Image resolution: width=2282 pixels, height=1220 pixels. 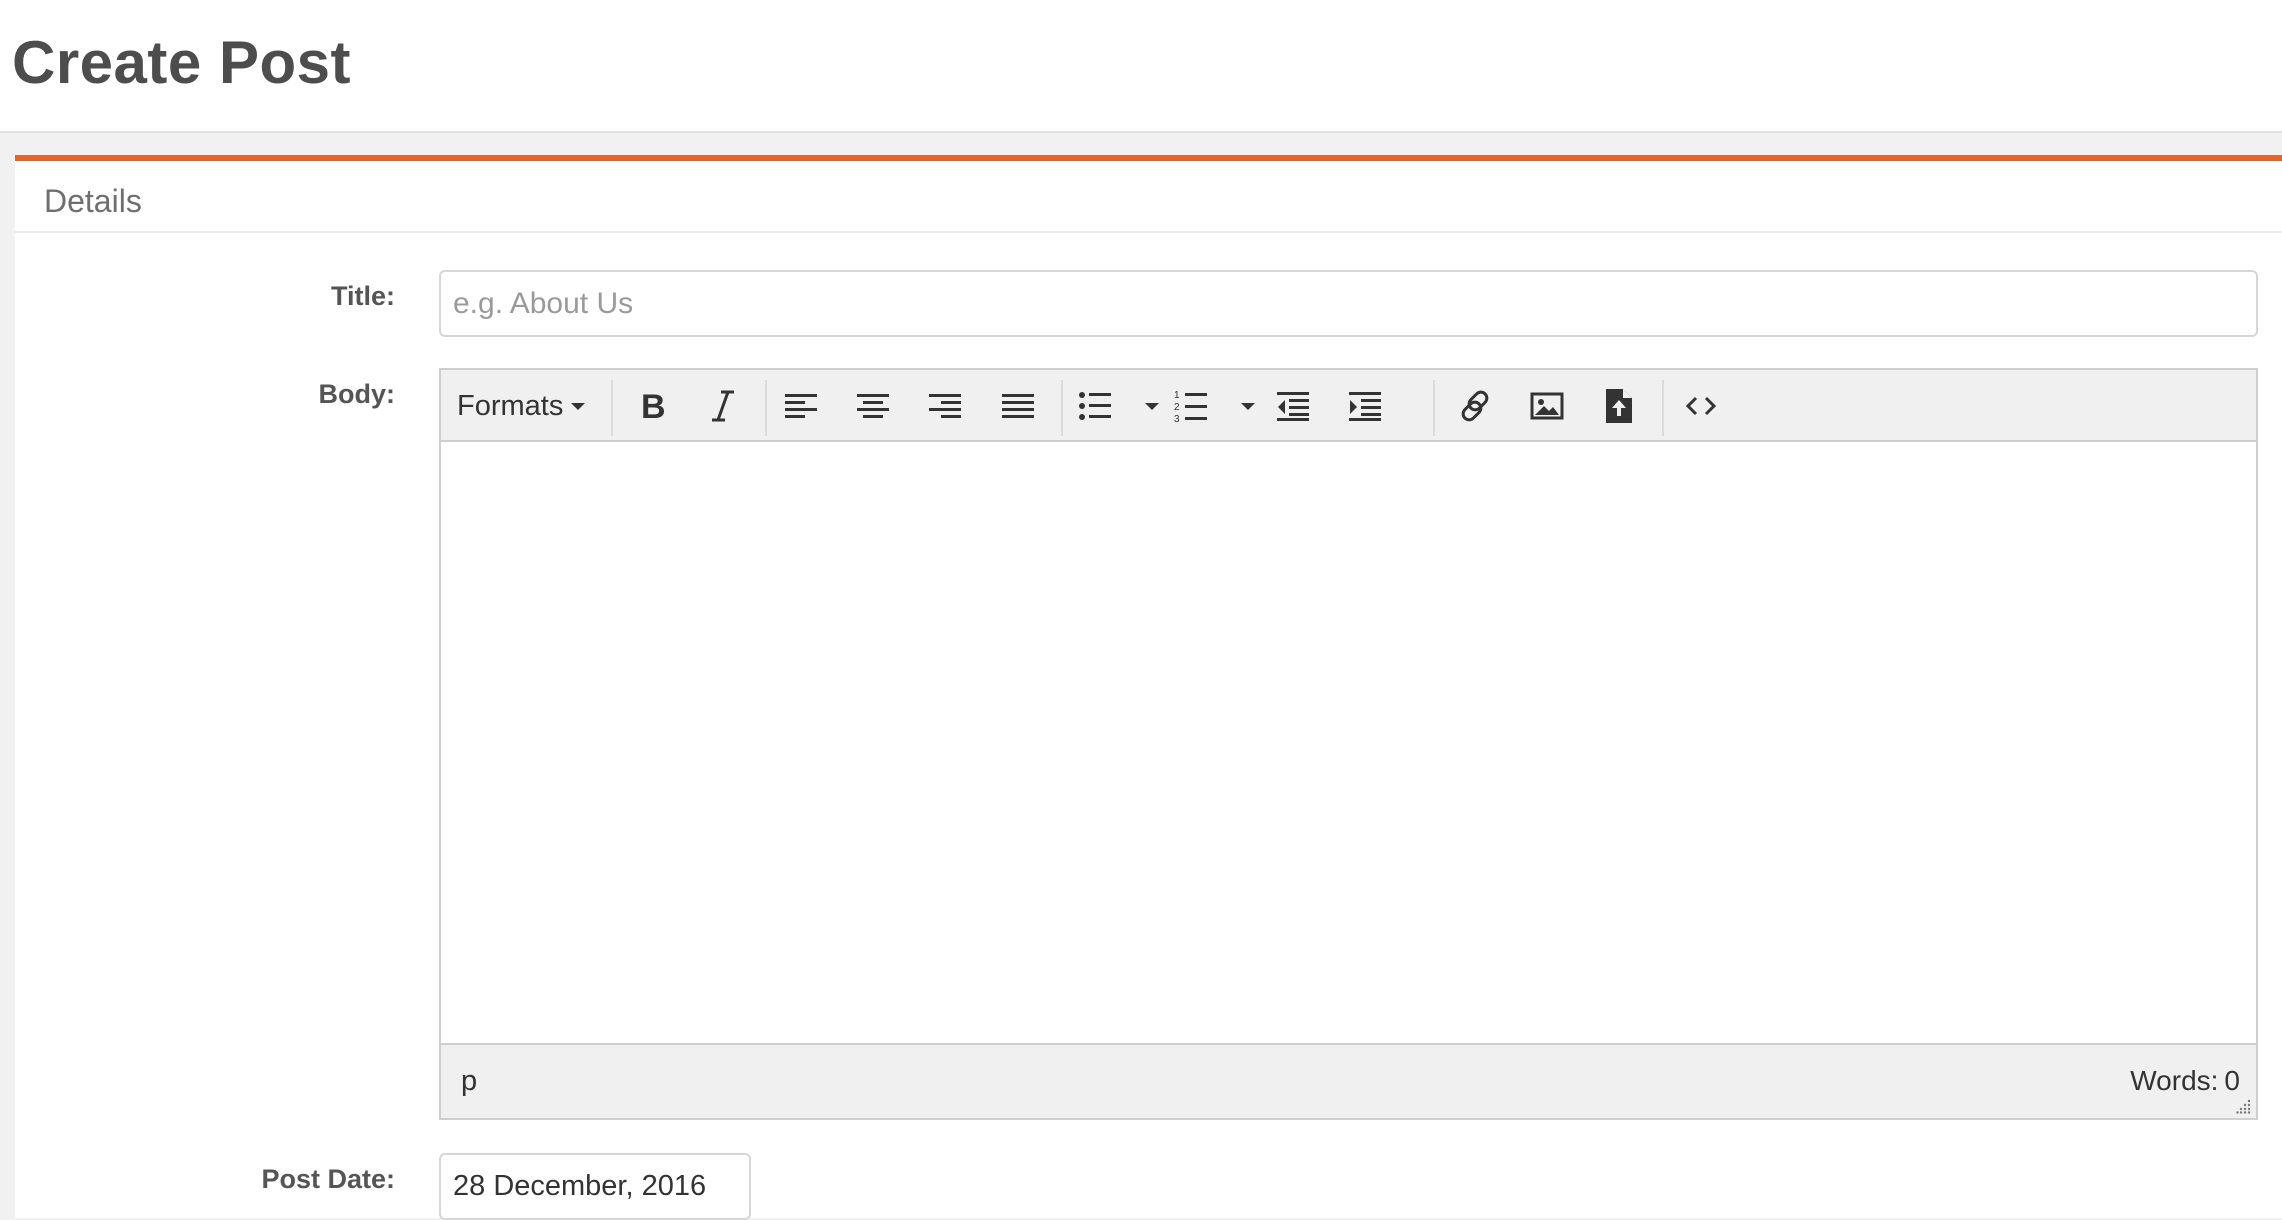 What do you see at coordinates (1177, 418) in the screenshot?
I see `svg-text: 3` at bounding box center [1177, 418].